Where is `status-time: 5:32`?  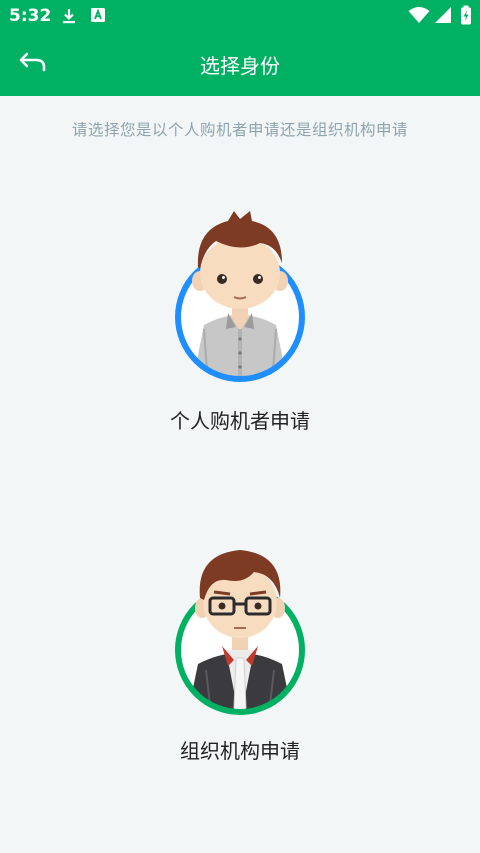
status-time: 5:32 is located at coordinates (30, 16).